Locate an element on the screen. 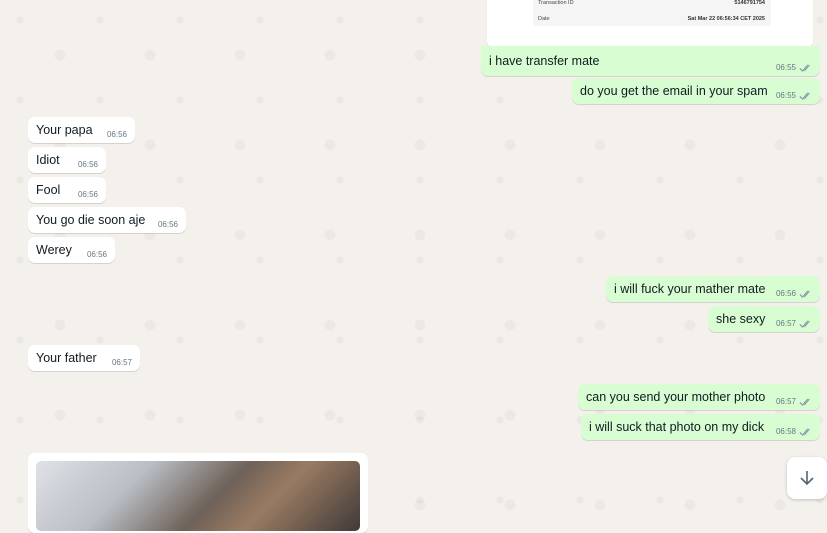 The width and height of the screenshot is (827, 533). message-bubble-incoming: Your father 06:57 is located at coordinates (84, 358).